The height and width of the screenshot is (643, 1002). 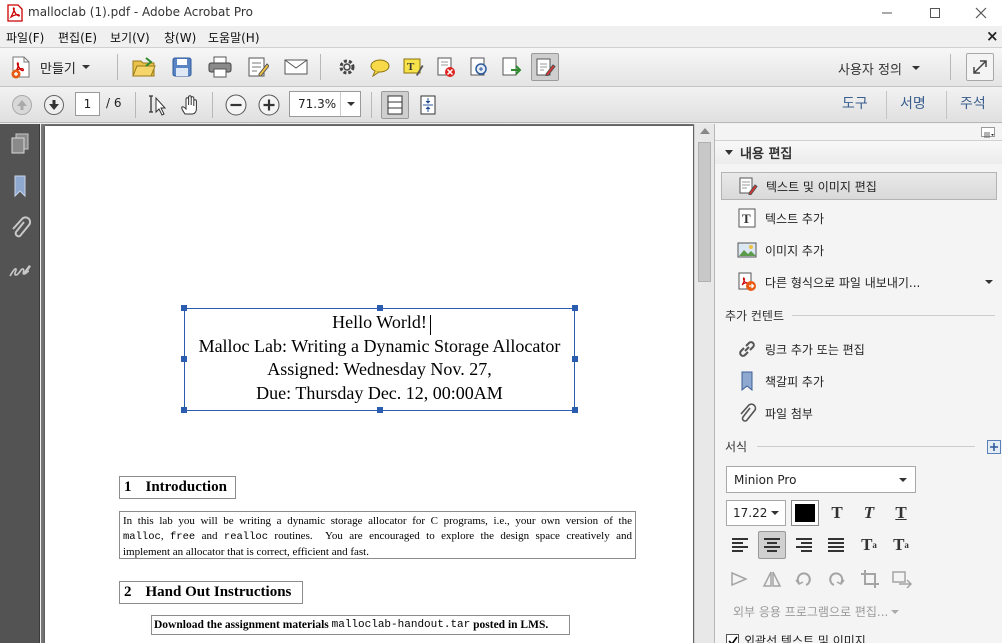 I want to click on zoom-select: 71.3%, so click(x=325, y=104).